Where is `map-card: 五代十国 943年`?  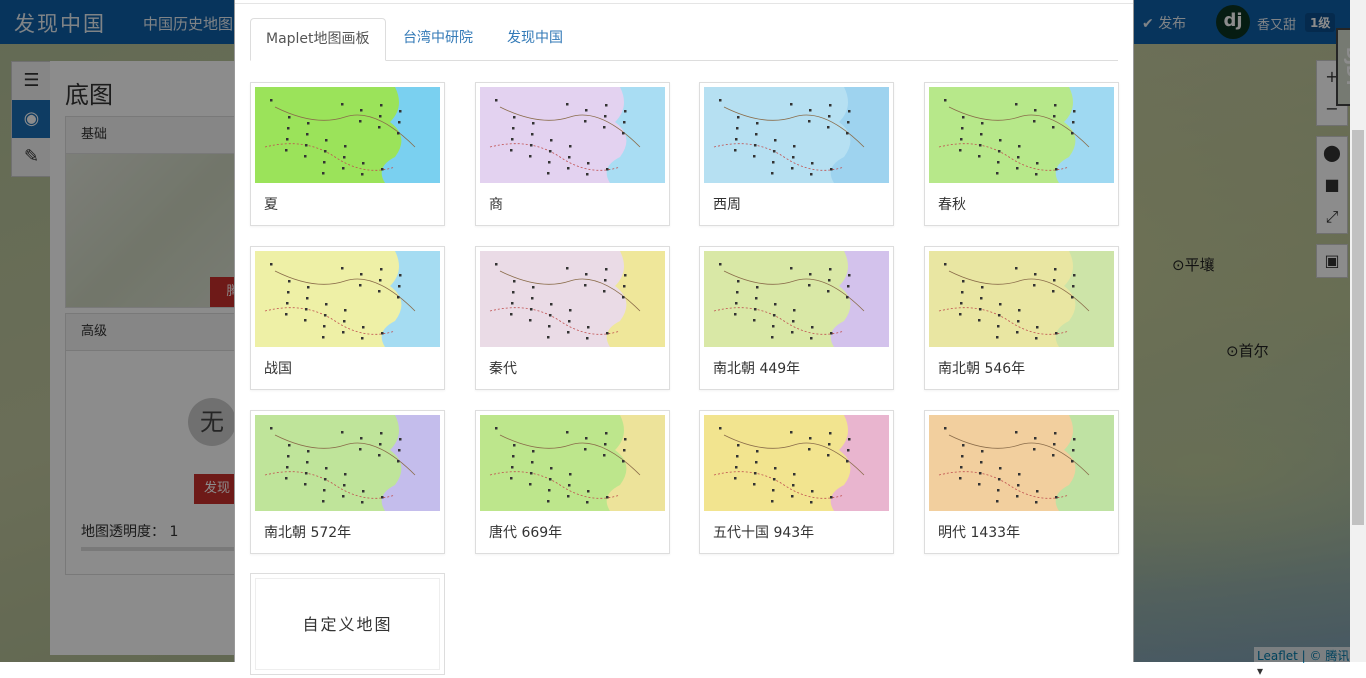 map-card: 五代十国 943年 is located at coordinates (796, 482).